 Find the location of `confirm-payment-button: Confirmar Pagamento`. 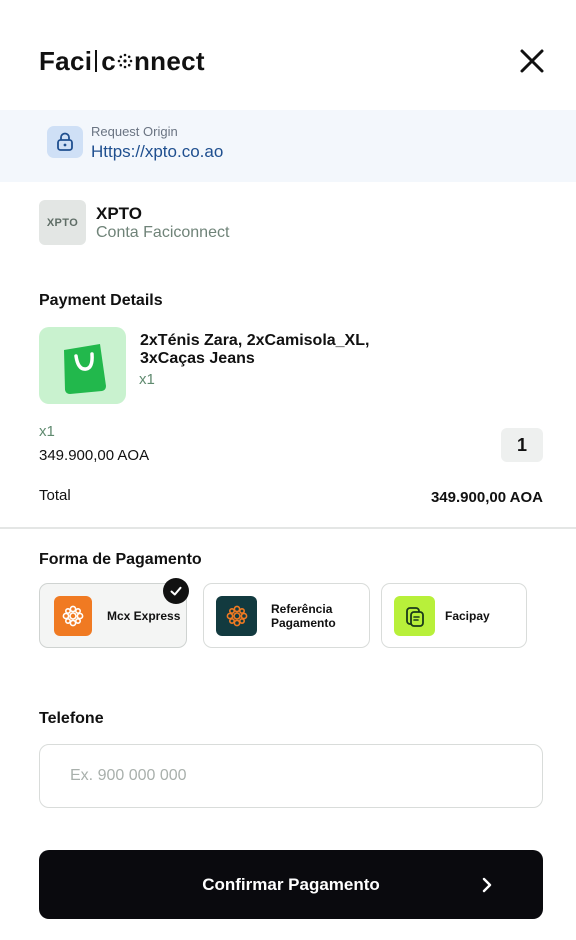

confirm-payment-button: Confirmar Pagamento is located at coordinates (291, 884).